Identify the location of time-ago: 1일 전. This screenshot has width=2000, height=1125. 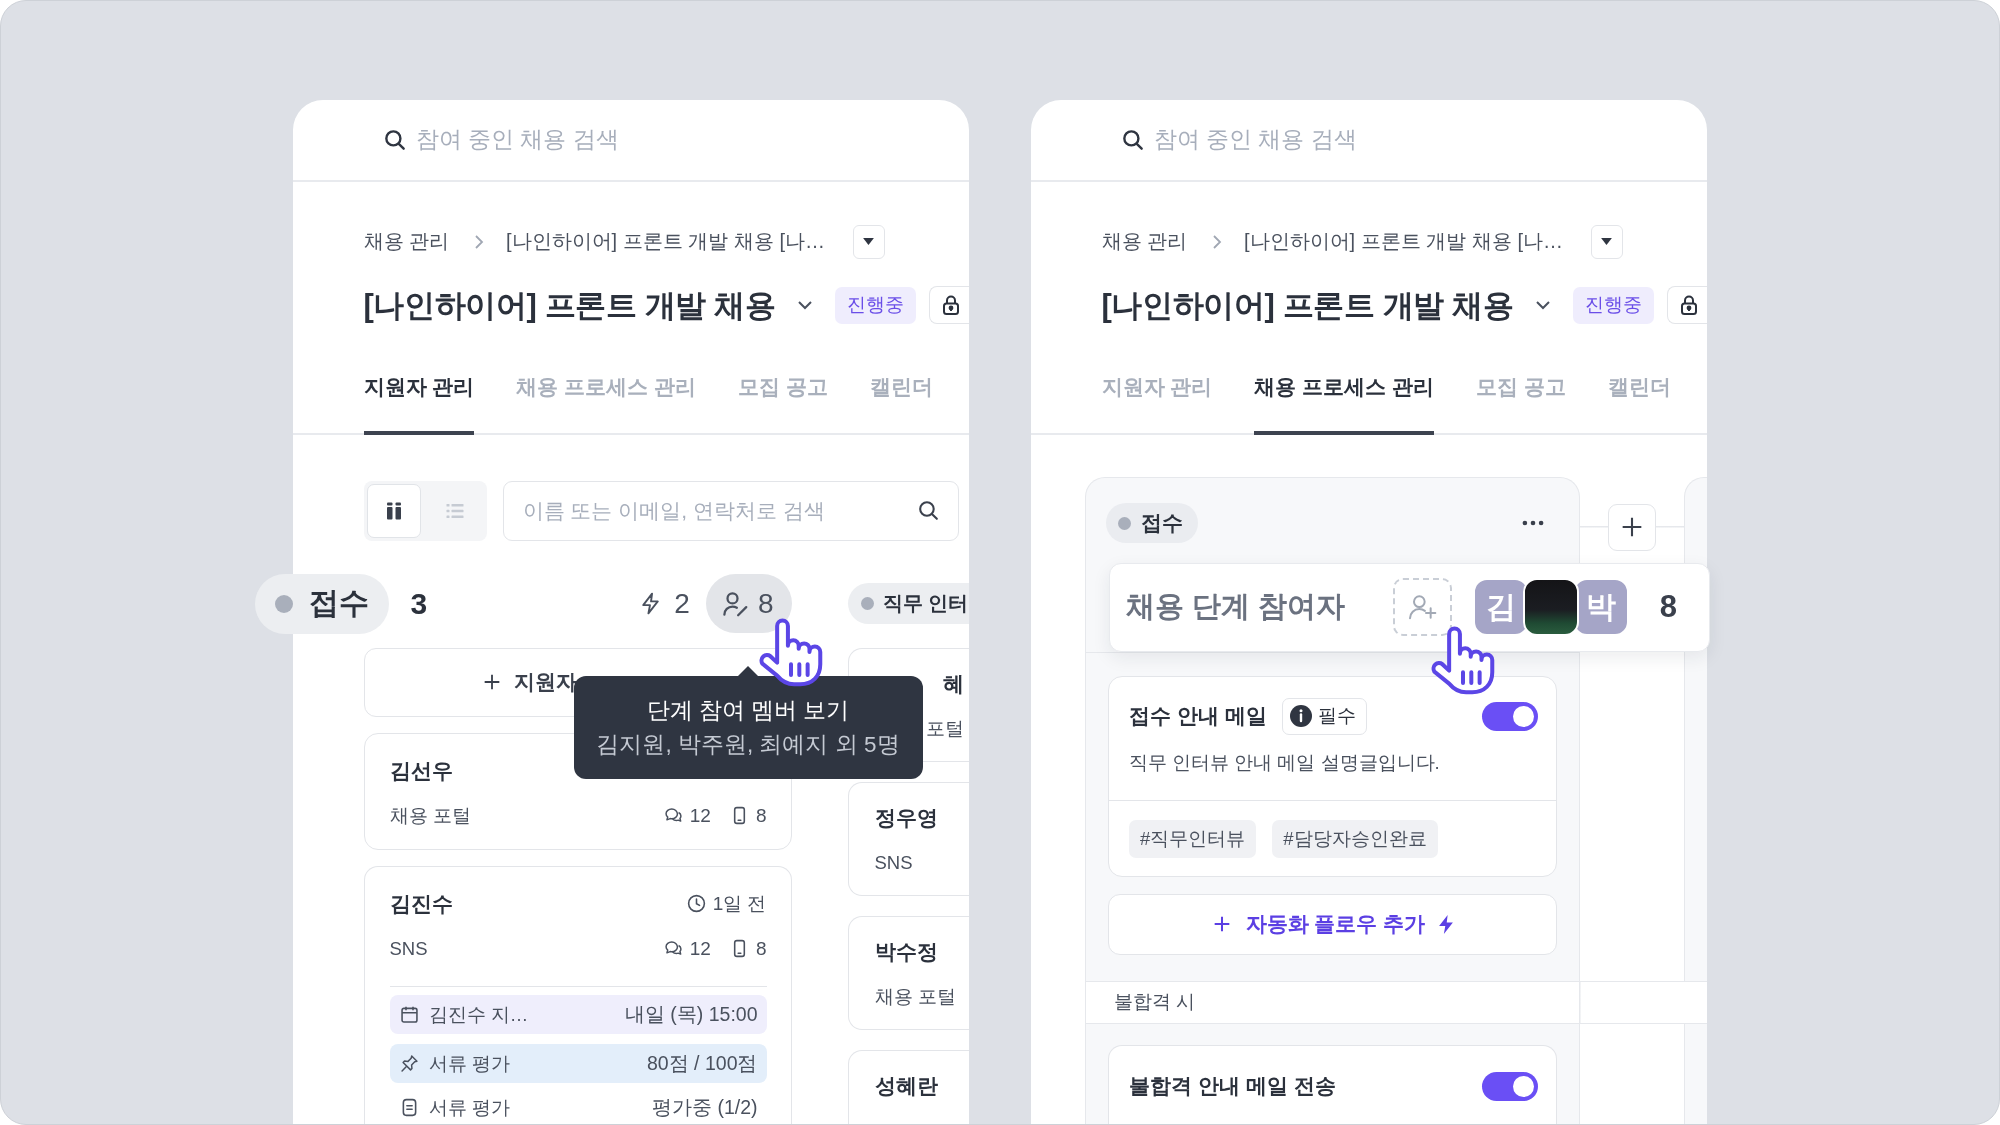
(739, 903).